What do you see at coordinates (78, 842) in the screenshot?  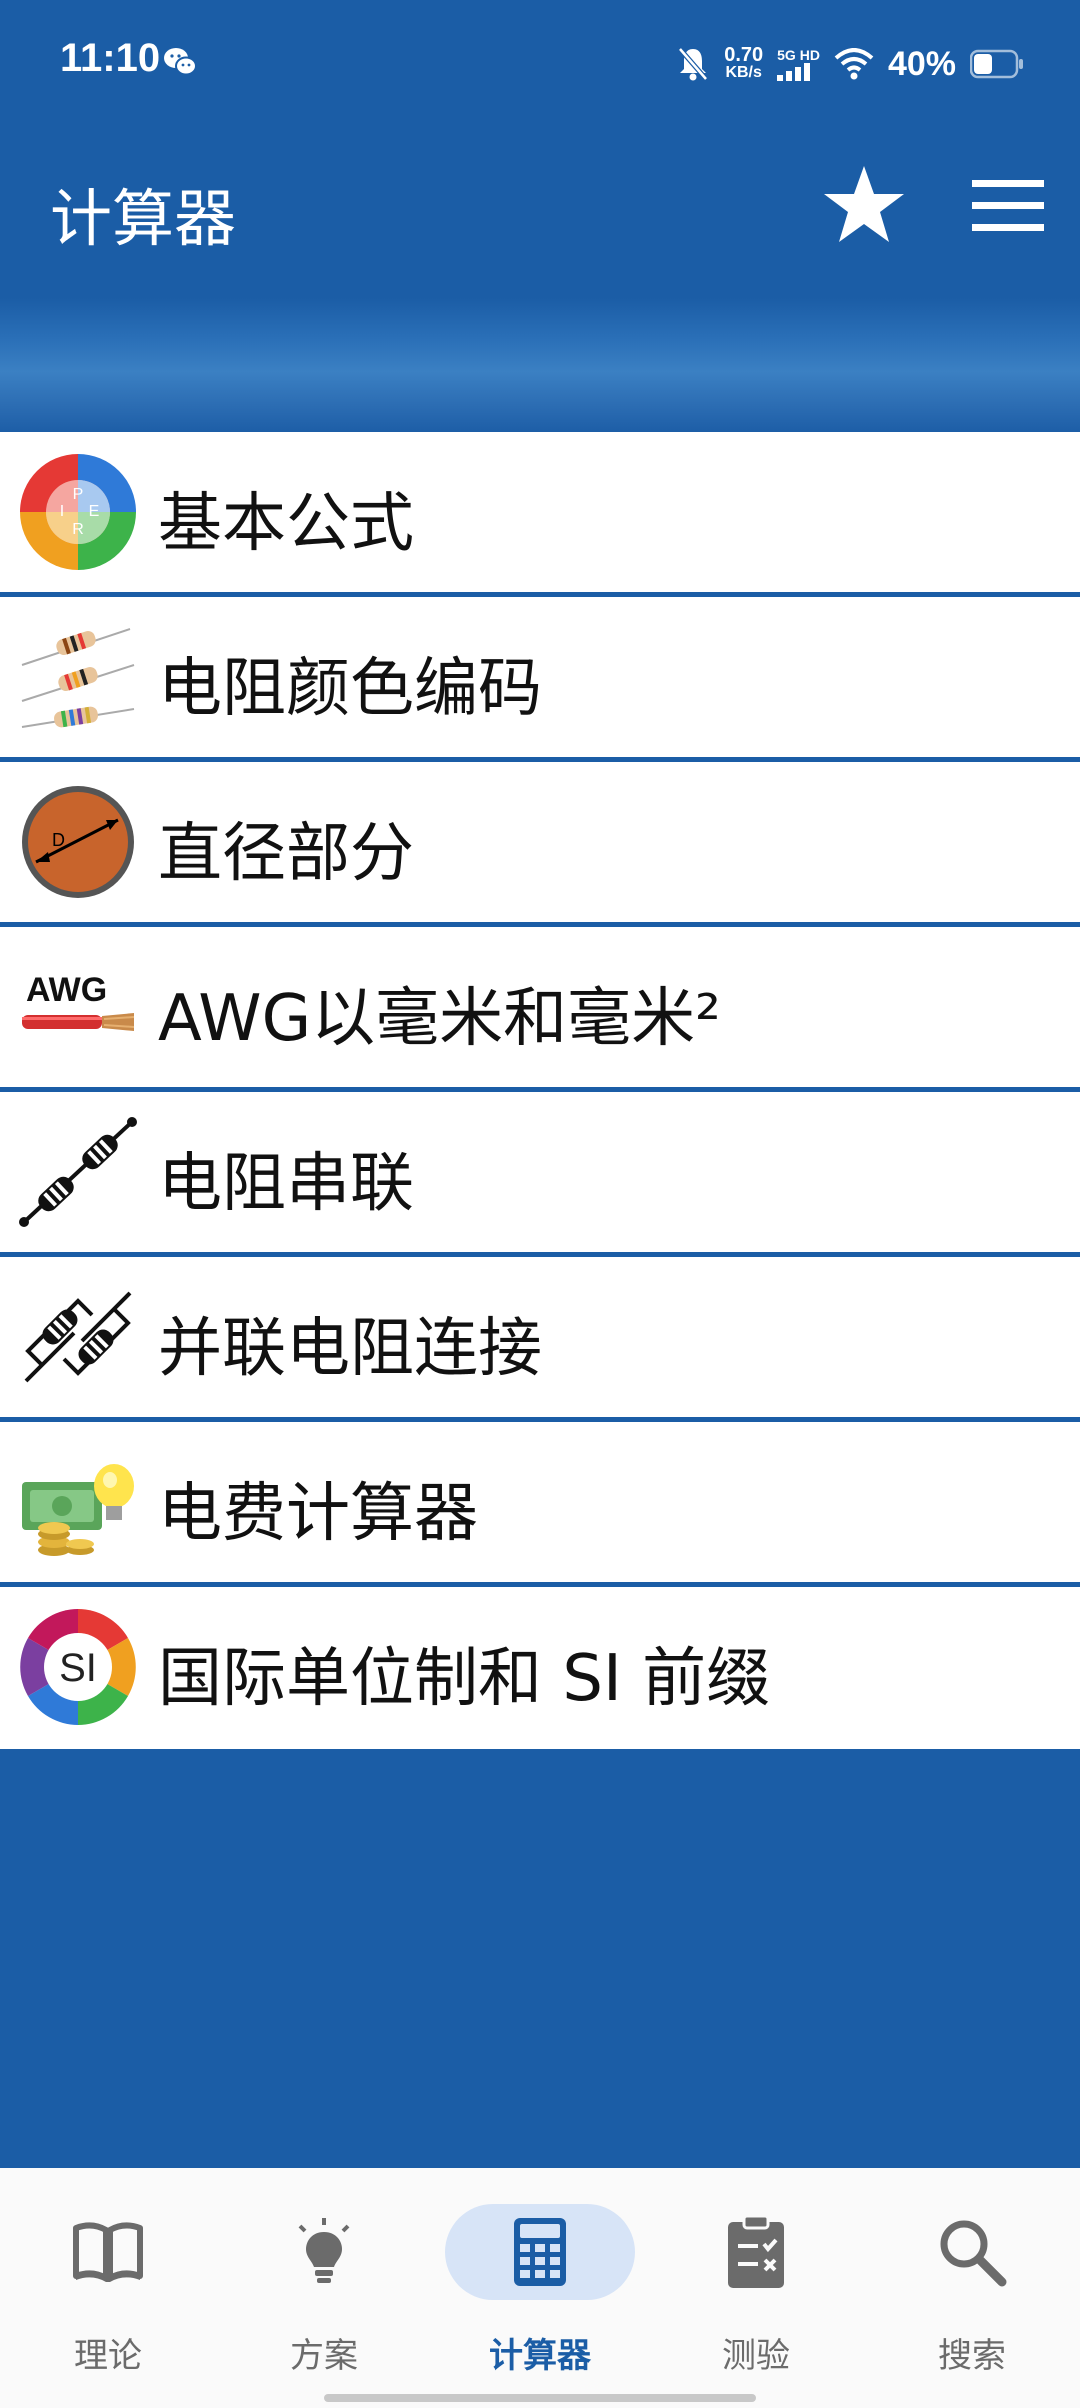 I see `diameter-icon: D` at bounding box center [78, 842].